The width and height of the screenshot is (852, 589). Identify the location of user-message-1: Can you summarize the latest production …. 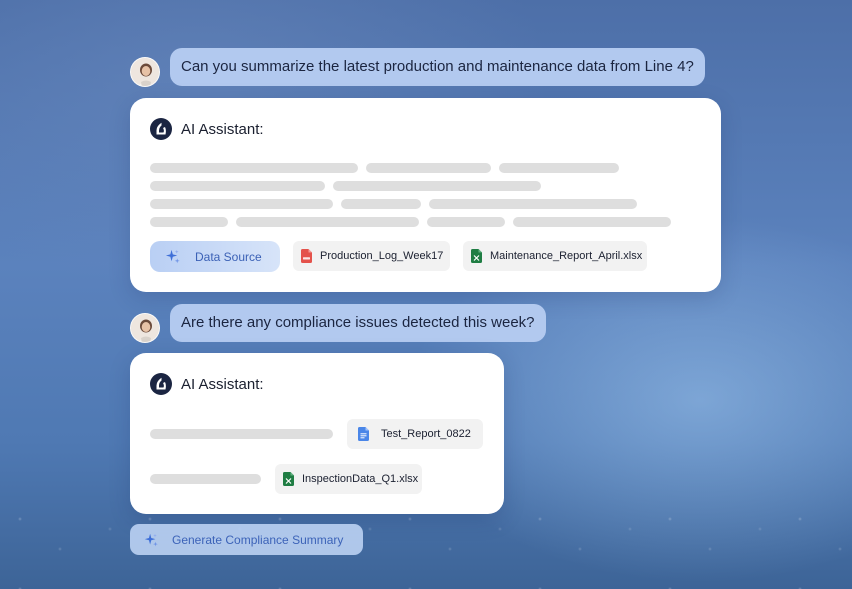
(437, 67).